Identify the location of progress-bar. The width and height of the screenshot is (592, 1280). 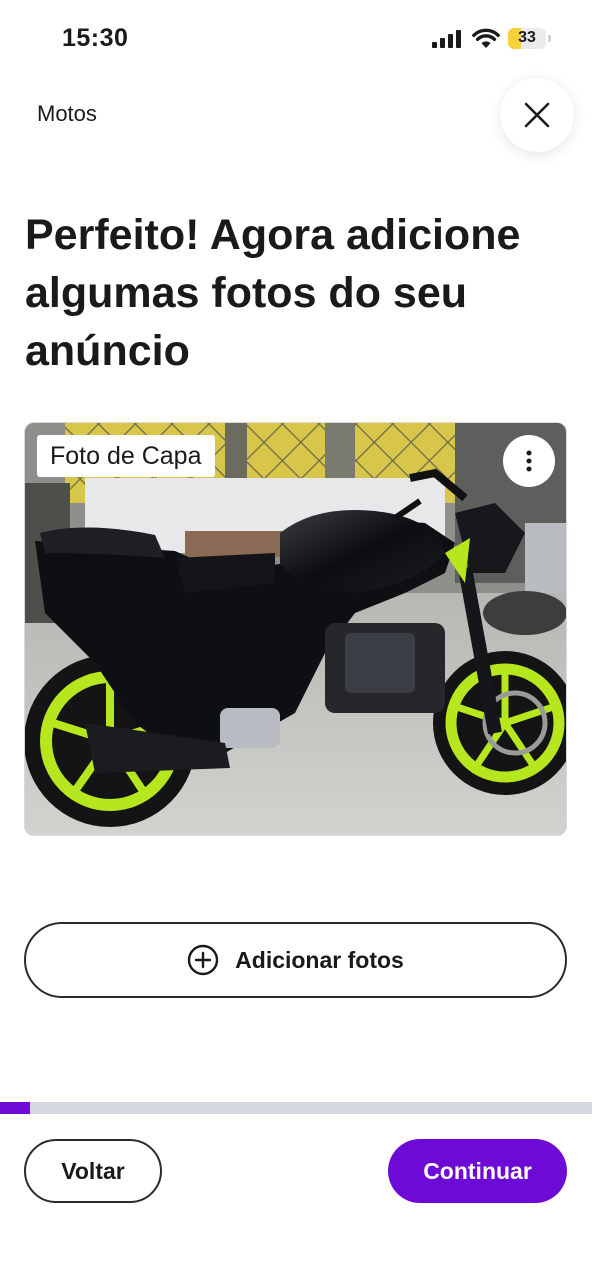
(296, 1108).